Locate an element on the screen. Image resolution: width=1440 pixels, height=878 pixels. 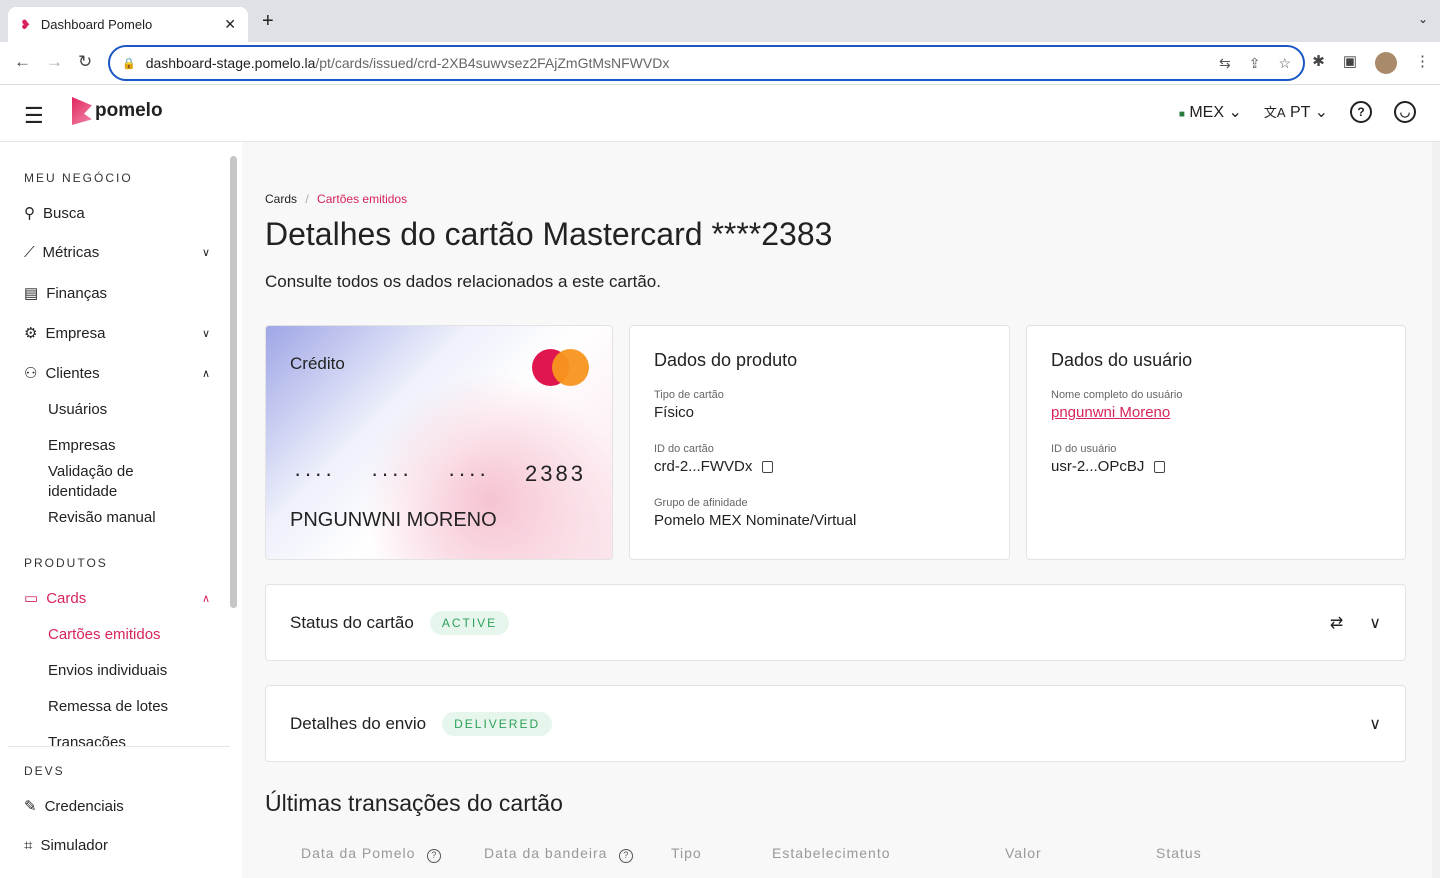
column-header: Data da bandeira? is located at coordinates (559, 854).